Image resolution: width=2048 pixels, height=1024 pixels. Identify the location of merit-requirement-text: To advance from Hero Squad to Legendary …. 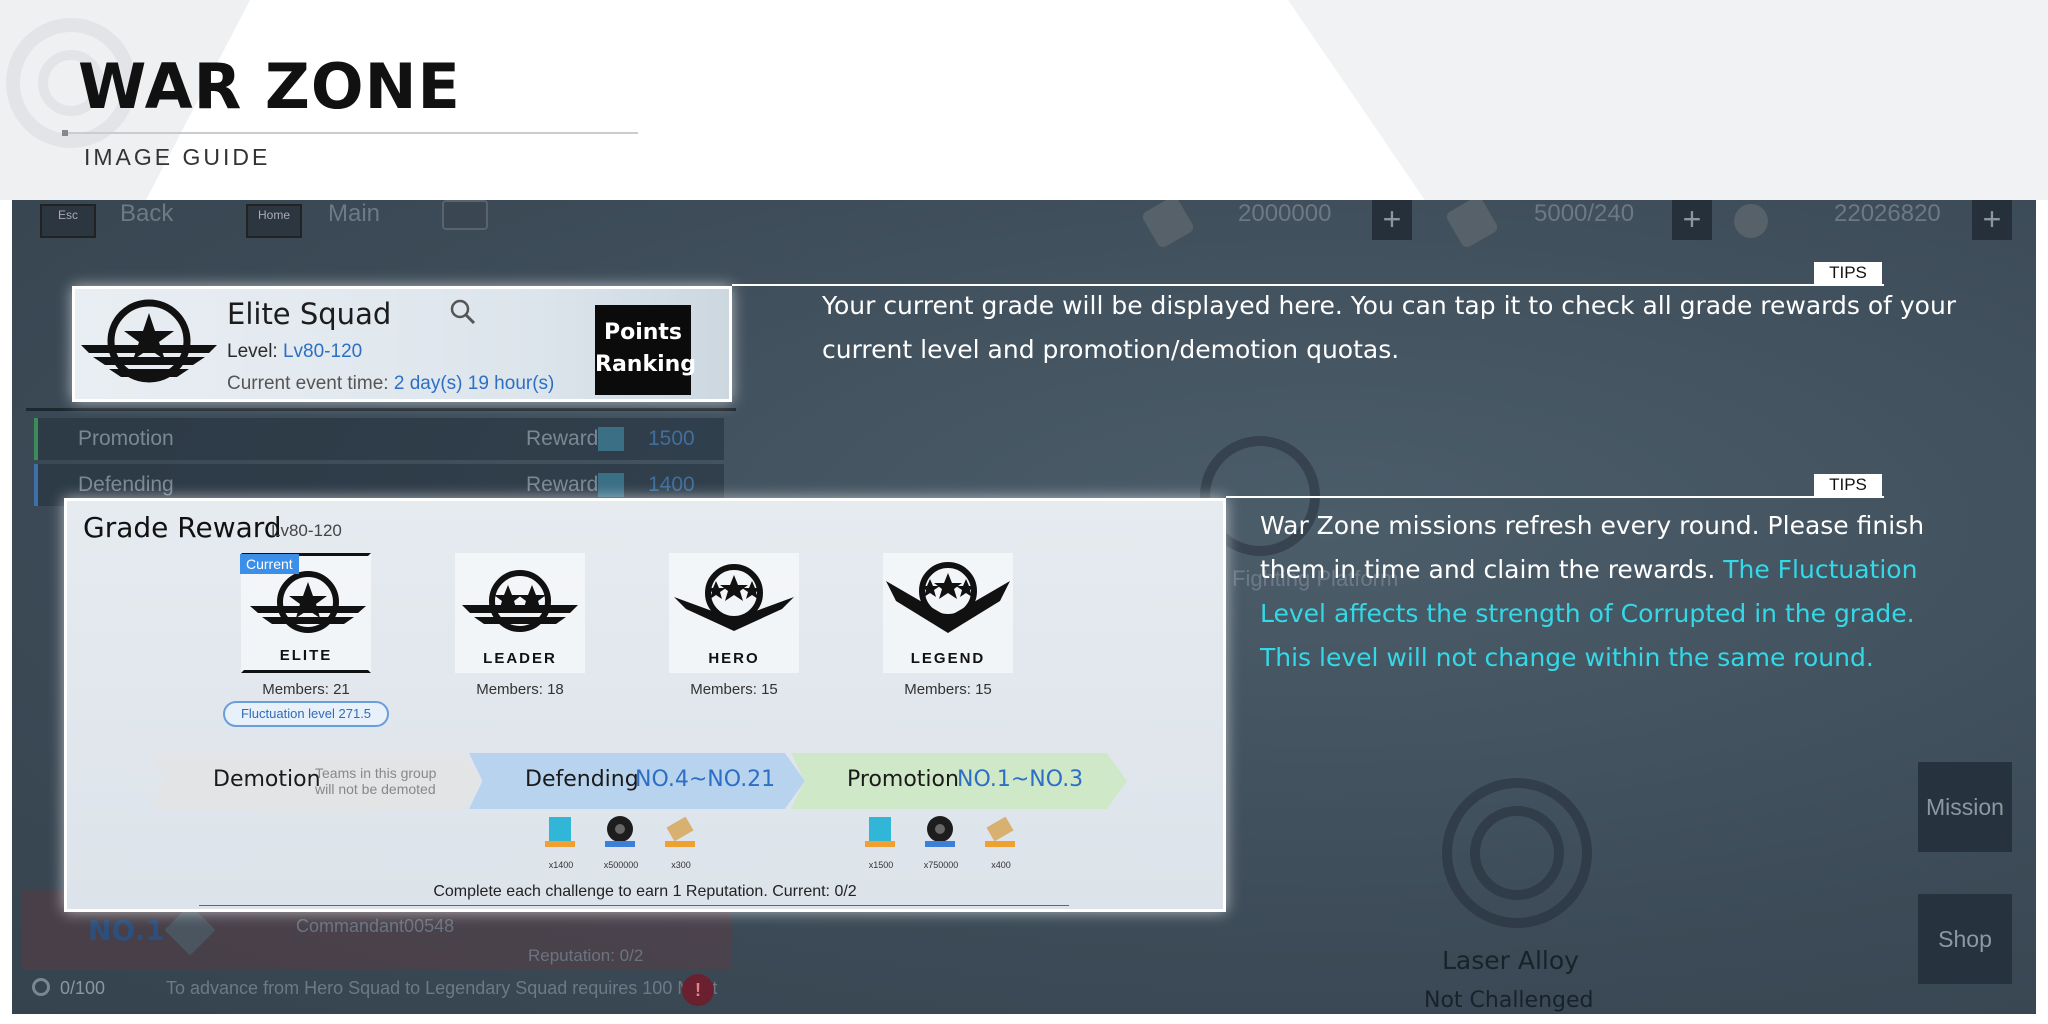
(442, 988).